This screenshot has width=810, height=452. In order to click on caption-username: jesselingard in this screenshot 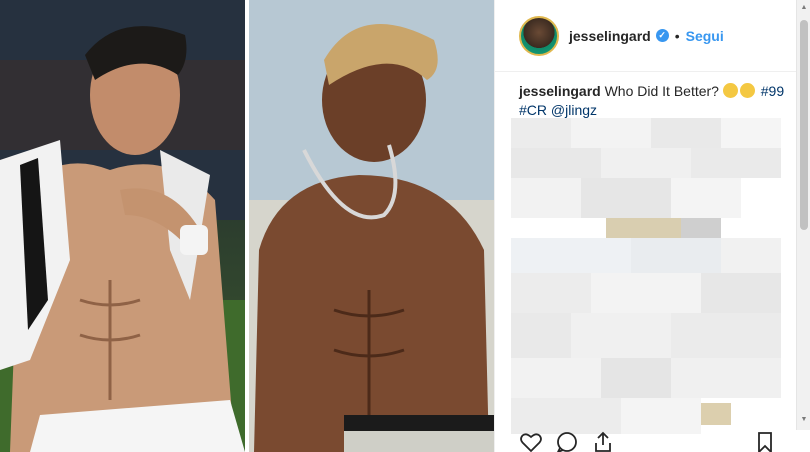, I will do `click(560, 91)`.